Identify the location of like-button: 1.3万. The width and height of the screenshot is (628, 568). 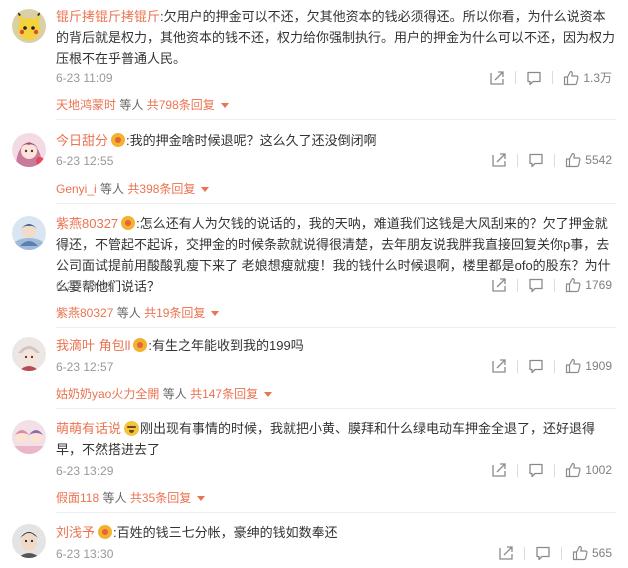
(587, 77).